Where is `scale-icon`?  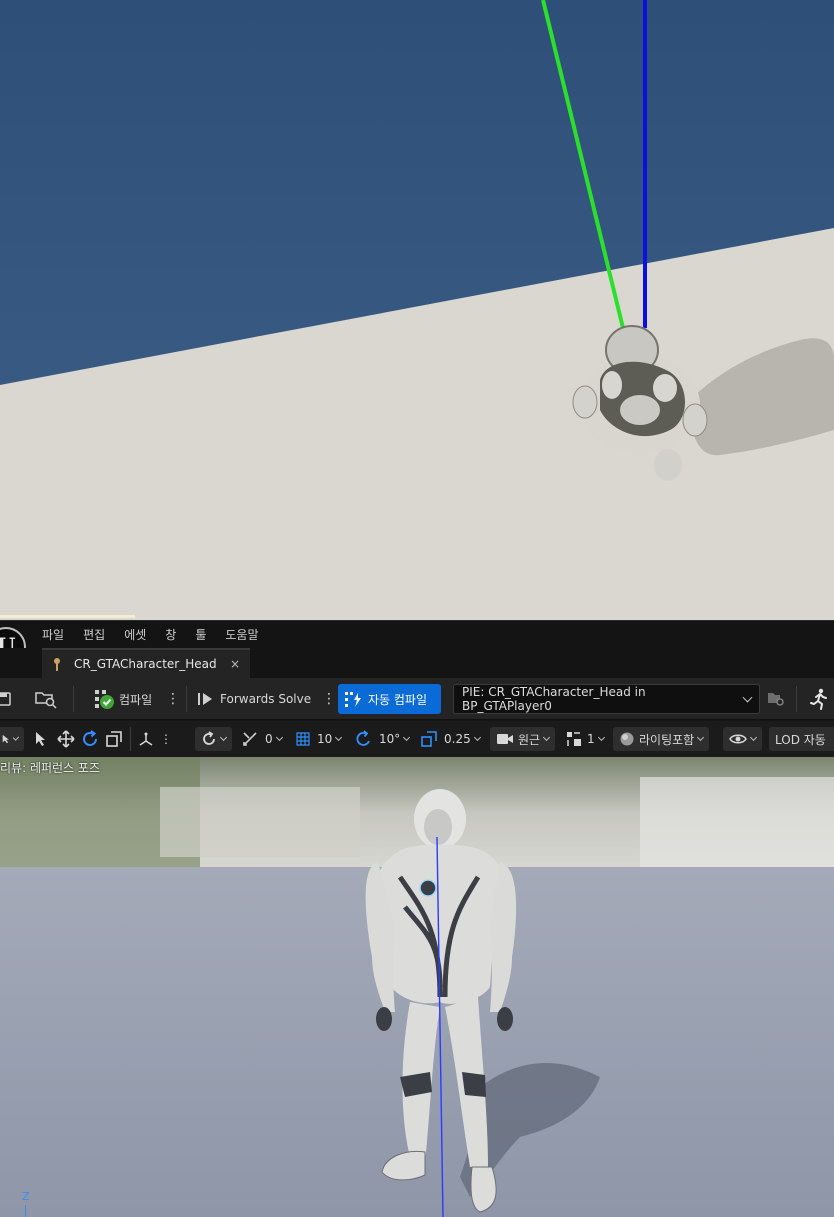 scale-icon is located at coordinates (114, 739).